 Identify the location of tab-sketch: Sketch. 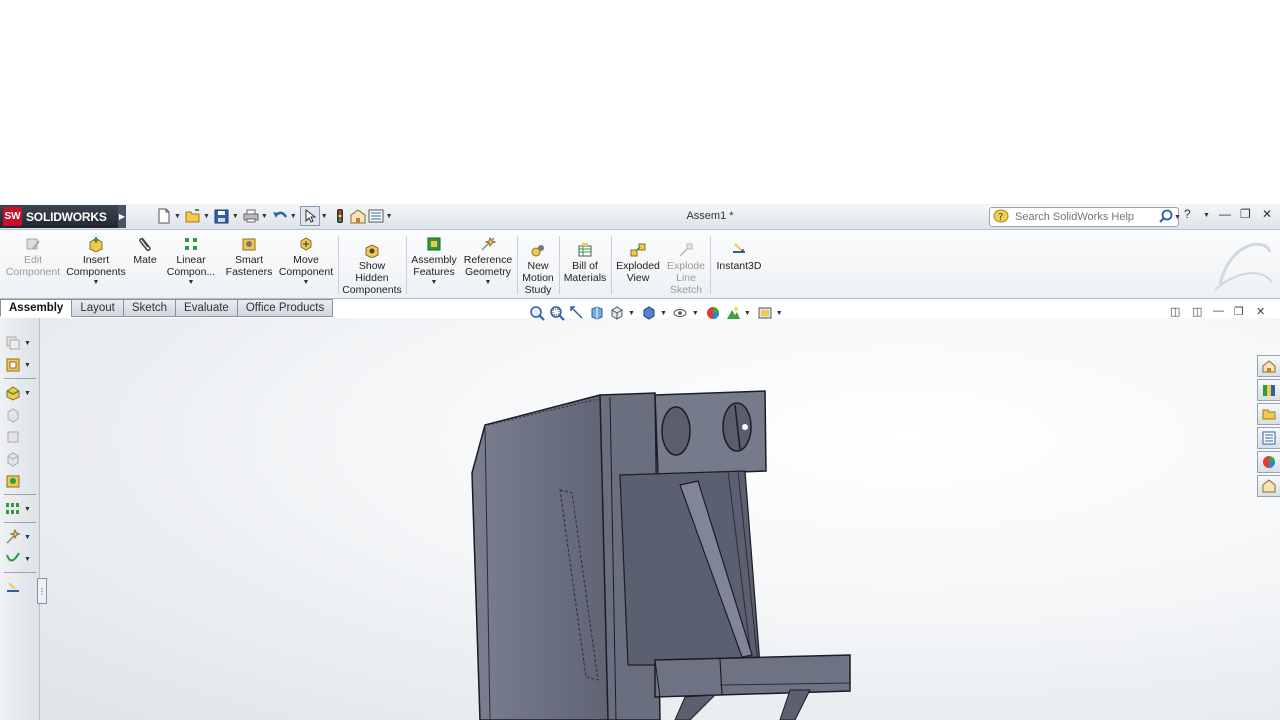
(149, 308).